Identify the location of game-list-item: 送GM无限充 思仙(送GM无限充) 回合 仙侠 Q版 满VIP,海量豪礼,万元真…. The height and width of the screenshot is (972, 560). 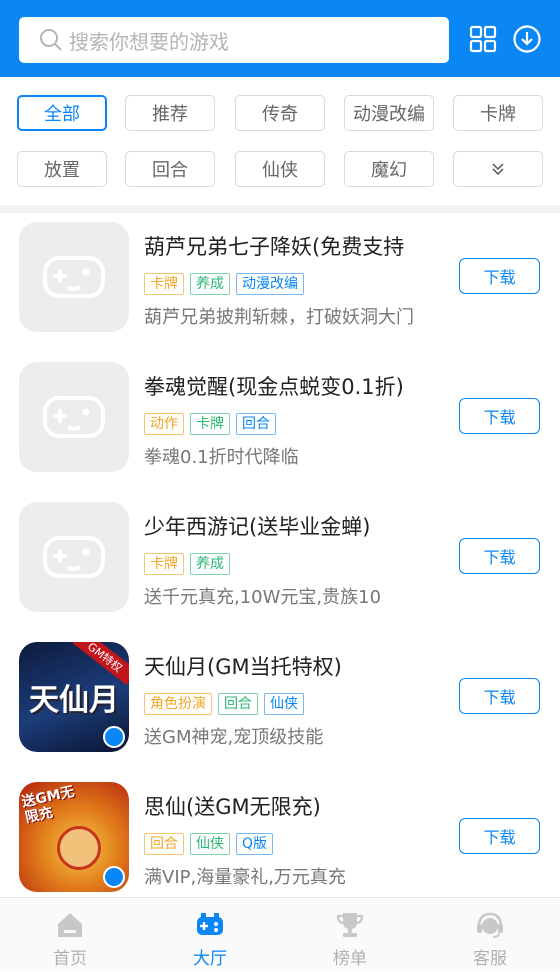
(280, 835).